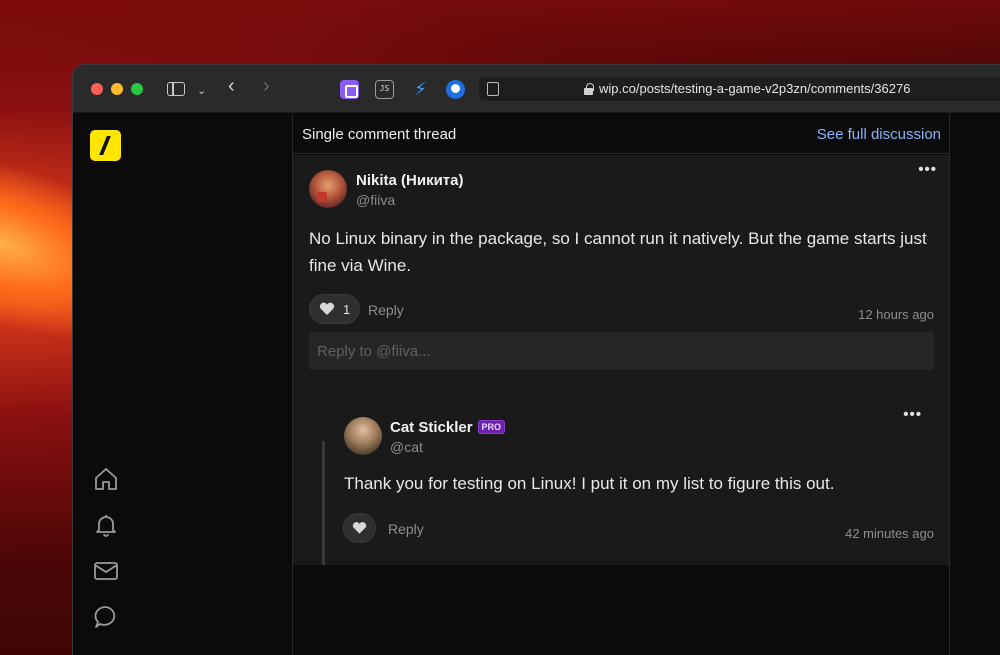 This screenshot has width=1000, height=655. What do you see at coordinates (106, 571) in the screenshot?
I see `mail-icon` at bounding box center [106, 571].